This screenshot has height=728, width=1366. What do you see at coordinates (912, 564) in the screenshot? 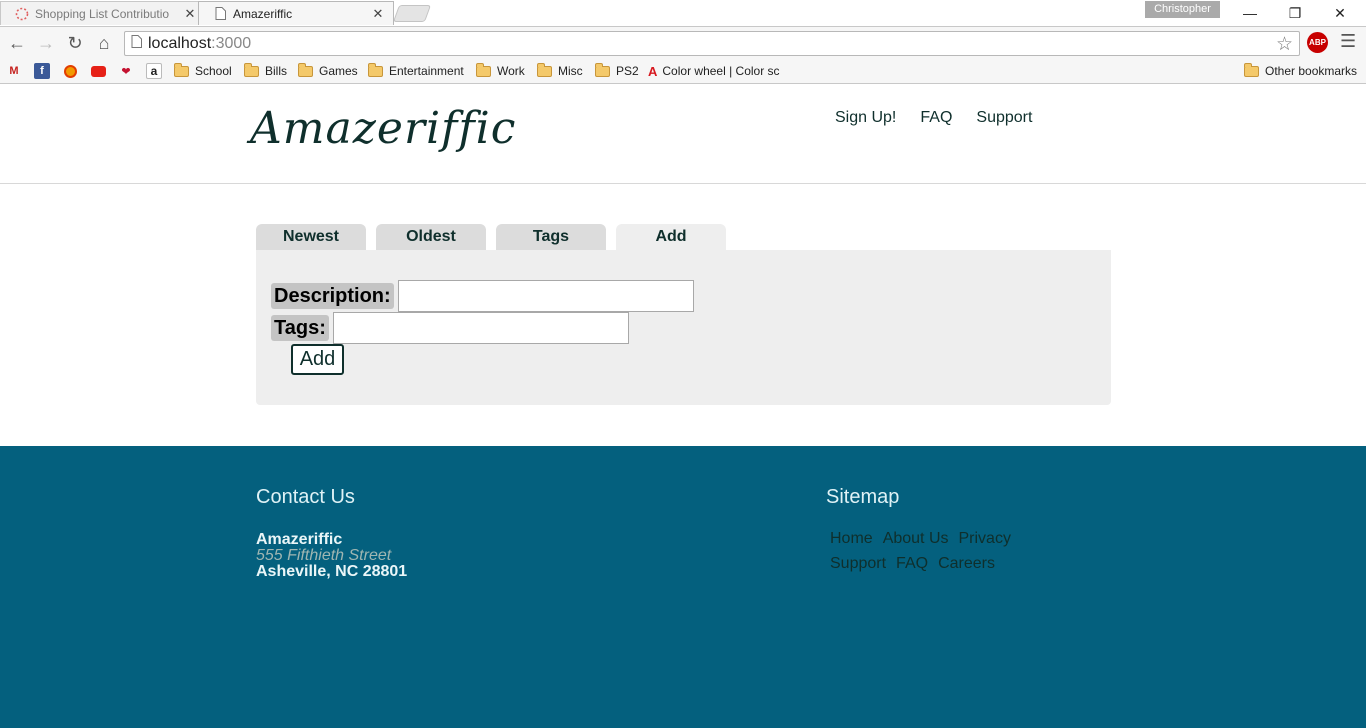
I see `sitemap-faq-link: FAQ` at bounding box center [912, 564].